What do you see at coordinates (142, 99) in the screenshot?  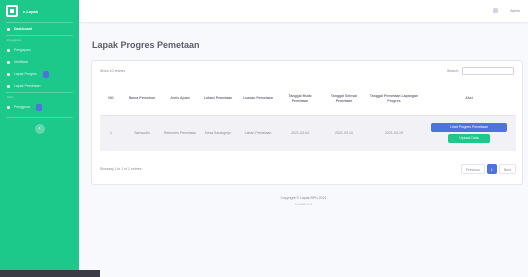 I see `column-header: Nama Pemohon` at bounding box center [142, 99].